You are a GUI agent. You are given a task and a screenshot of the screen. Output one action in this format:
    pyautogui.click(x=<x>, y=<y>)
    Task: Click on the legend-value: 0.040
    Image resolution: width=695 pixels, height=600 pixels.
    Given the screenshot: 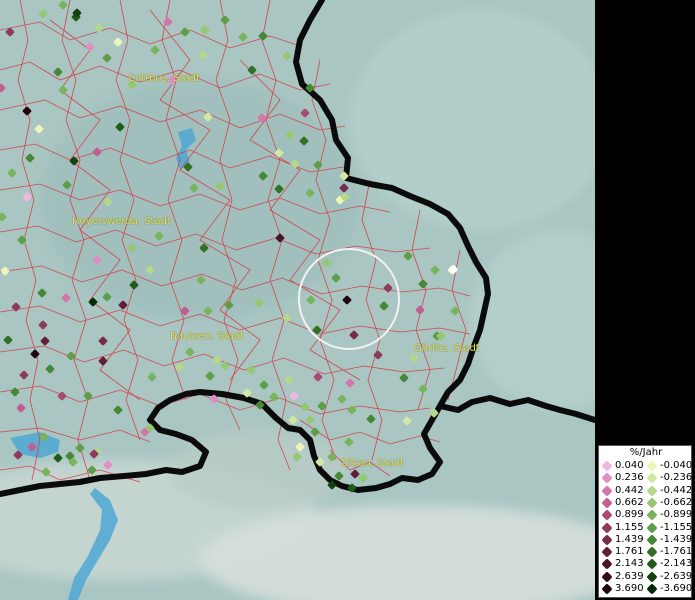 What is the action you would take?
    pyautogui.click(x=629, y=465)
    